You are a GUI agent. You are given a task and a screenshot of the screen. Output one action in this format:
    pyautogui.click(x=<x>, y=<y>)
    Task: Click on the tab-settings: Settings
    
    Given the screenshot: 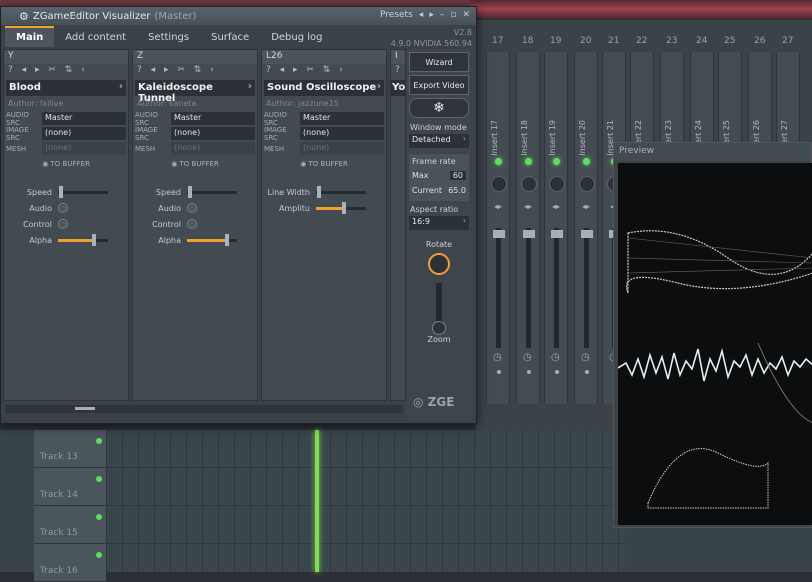 What is the action you would take?
    pyautogui.click(x=168, y=37)
    